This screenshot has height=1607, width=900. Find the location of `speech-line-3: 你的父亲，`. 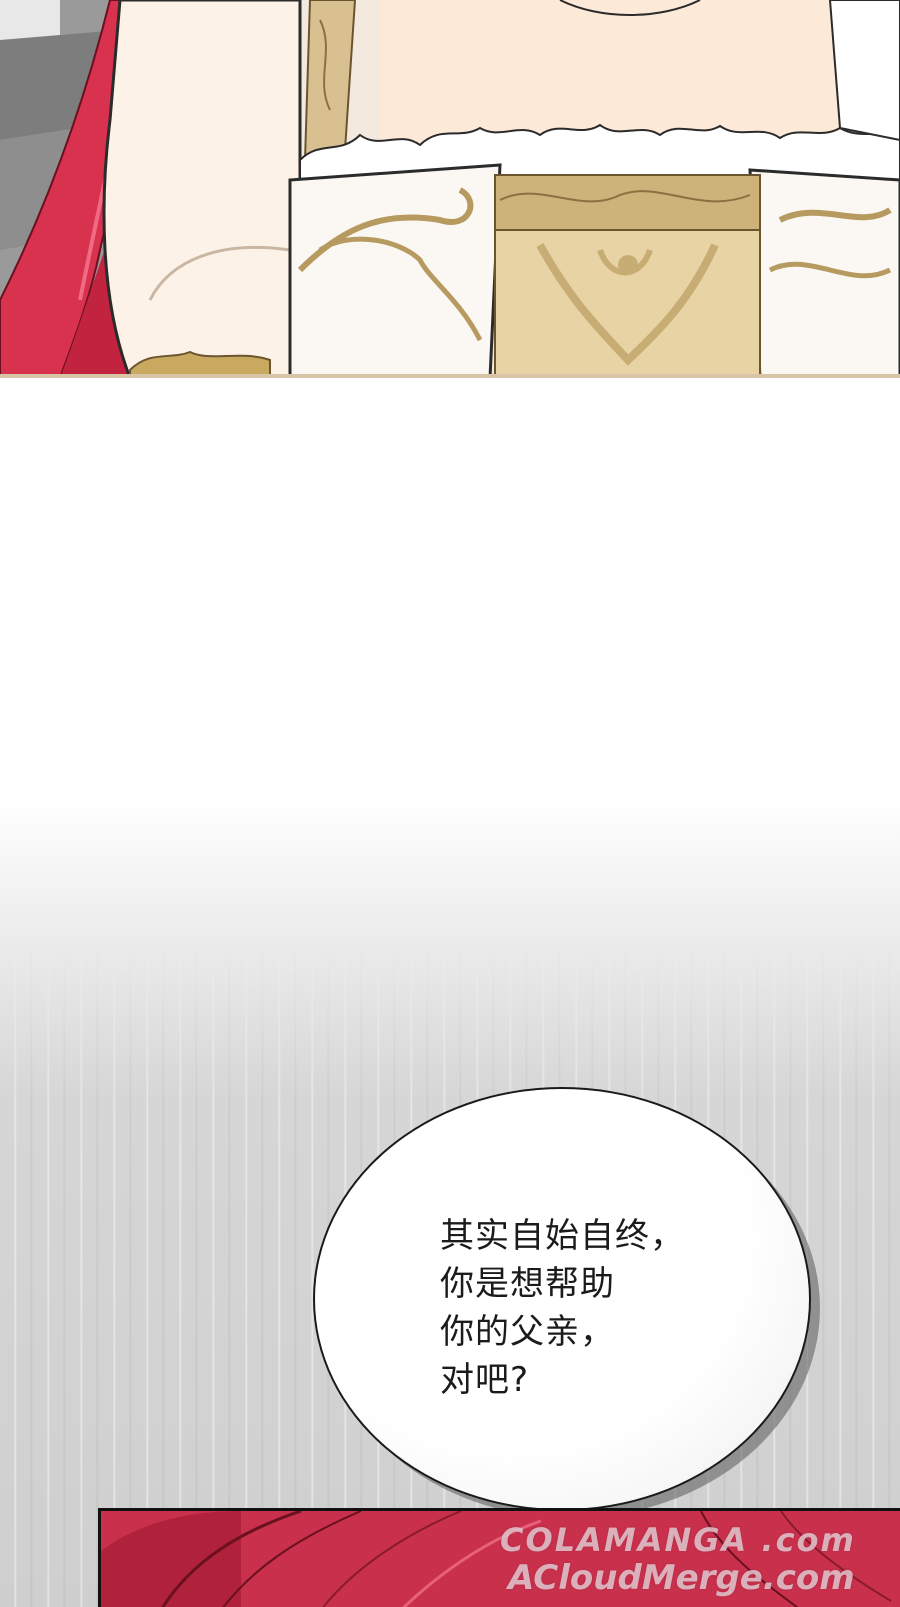

speech-line-3: 你的父亲， is located at coordinates (527, 1332).